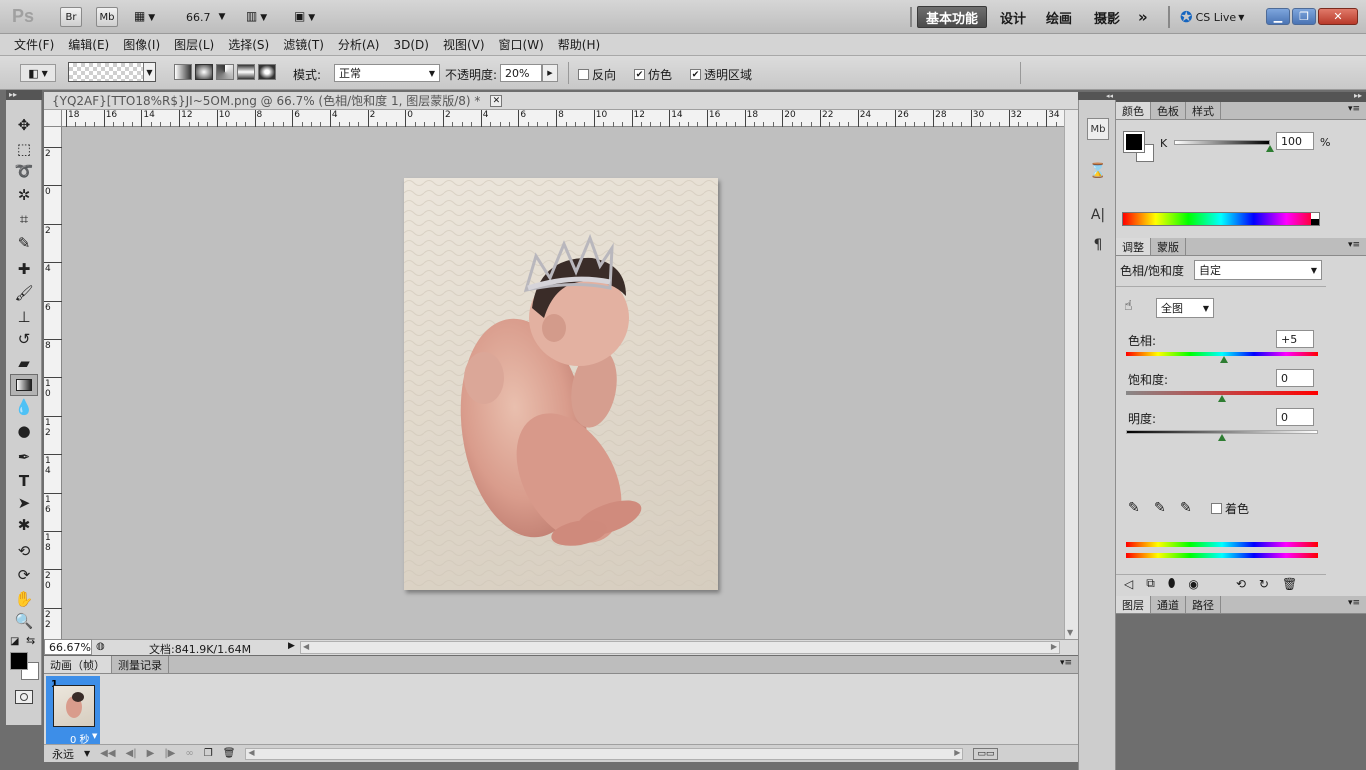 This screenshot has height=770, width=1366. Describe the element at coordinates (189, 753) in the screenshot. I see `tween-button: ∞` at that location.